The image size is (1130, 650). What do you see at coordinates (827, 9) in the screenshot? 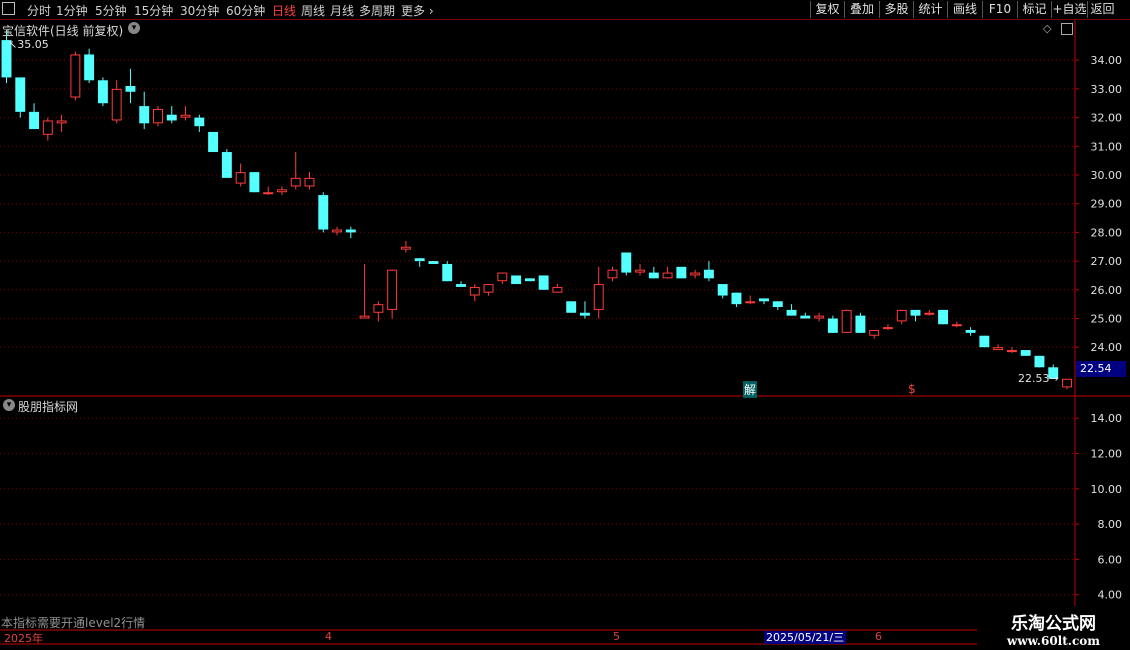
I see `tool-button-0: 复权` at bounding box center [827, 9].